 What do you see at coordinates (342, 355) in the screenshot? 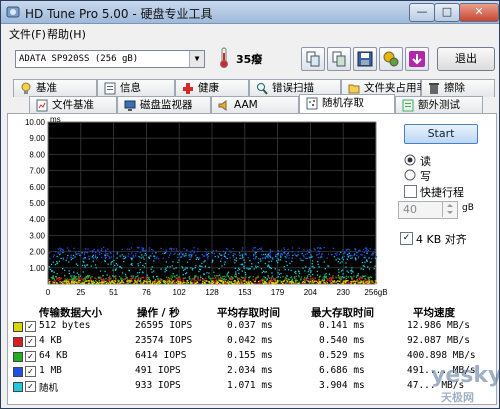
I see `cell-max-time: 0.529 ms` at bounding box center [342, 355].